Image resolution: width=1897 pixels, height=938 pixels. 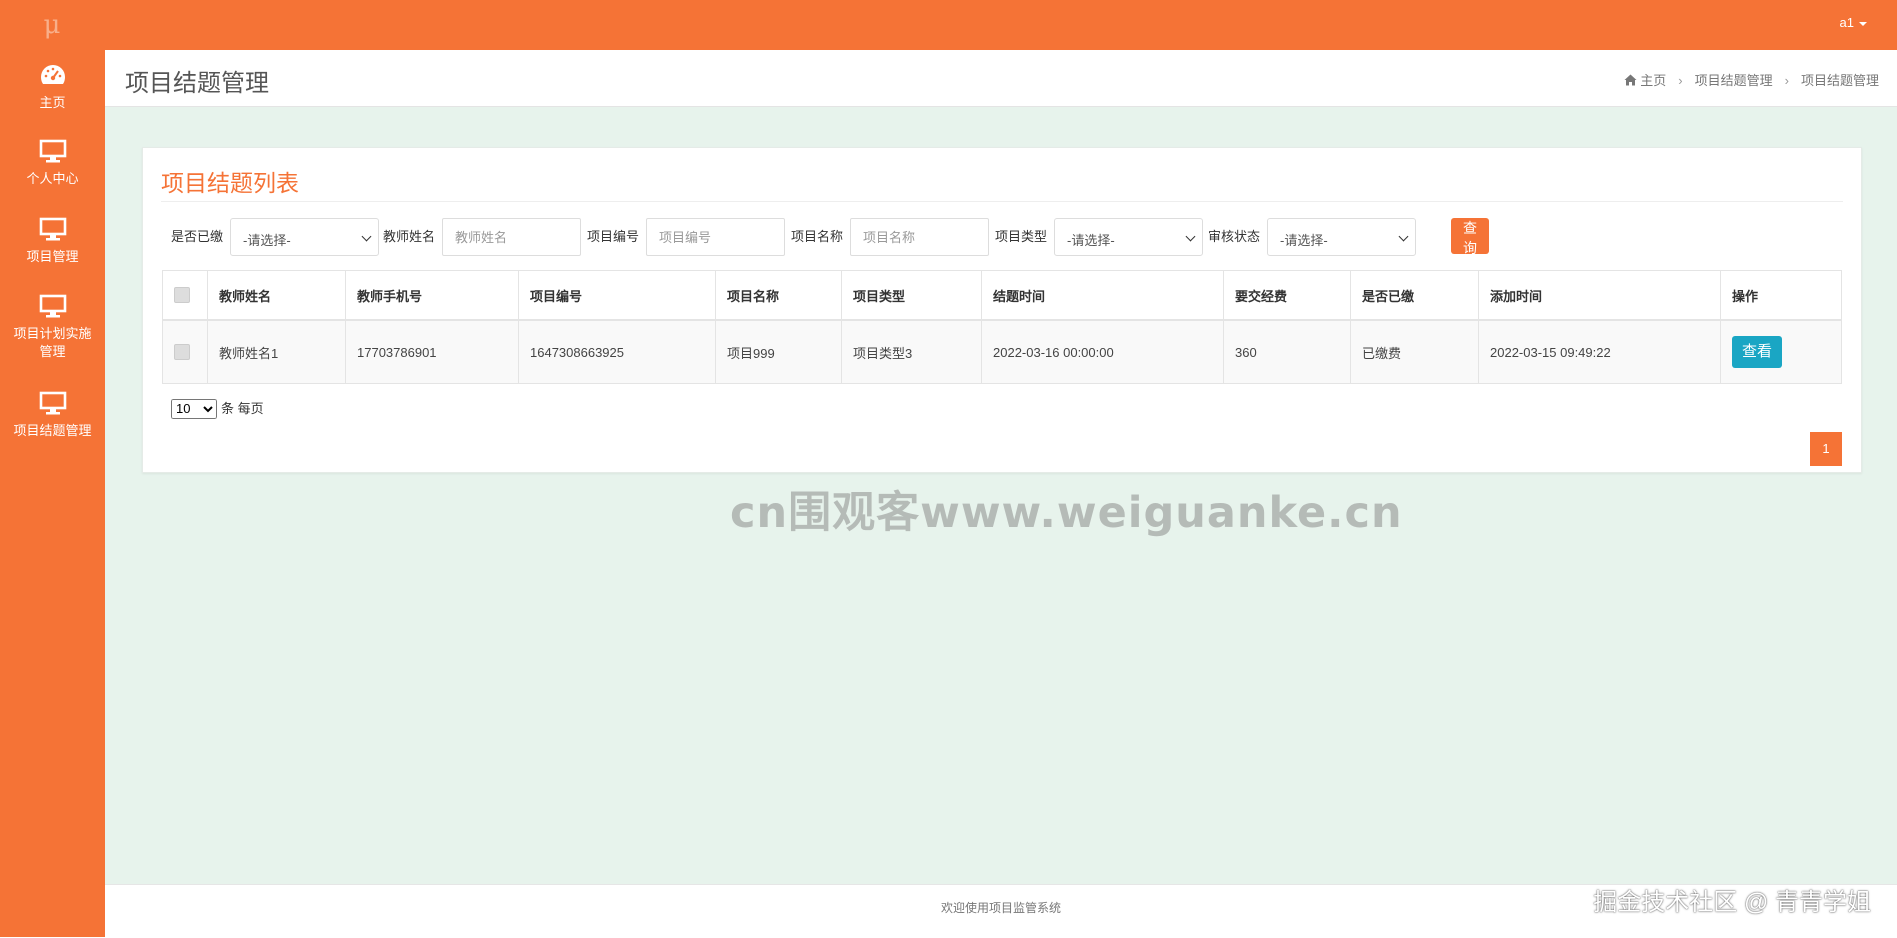 What do you see at coordinates (52, 430) in the screenshot?
I see `sidebar-item-label: 项目结题管理` at bounding box center [52, 430].